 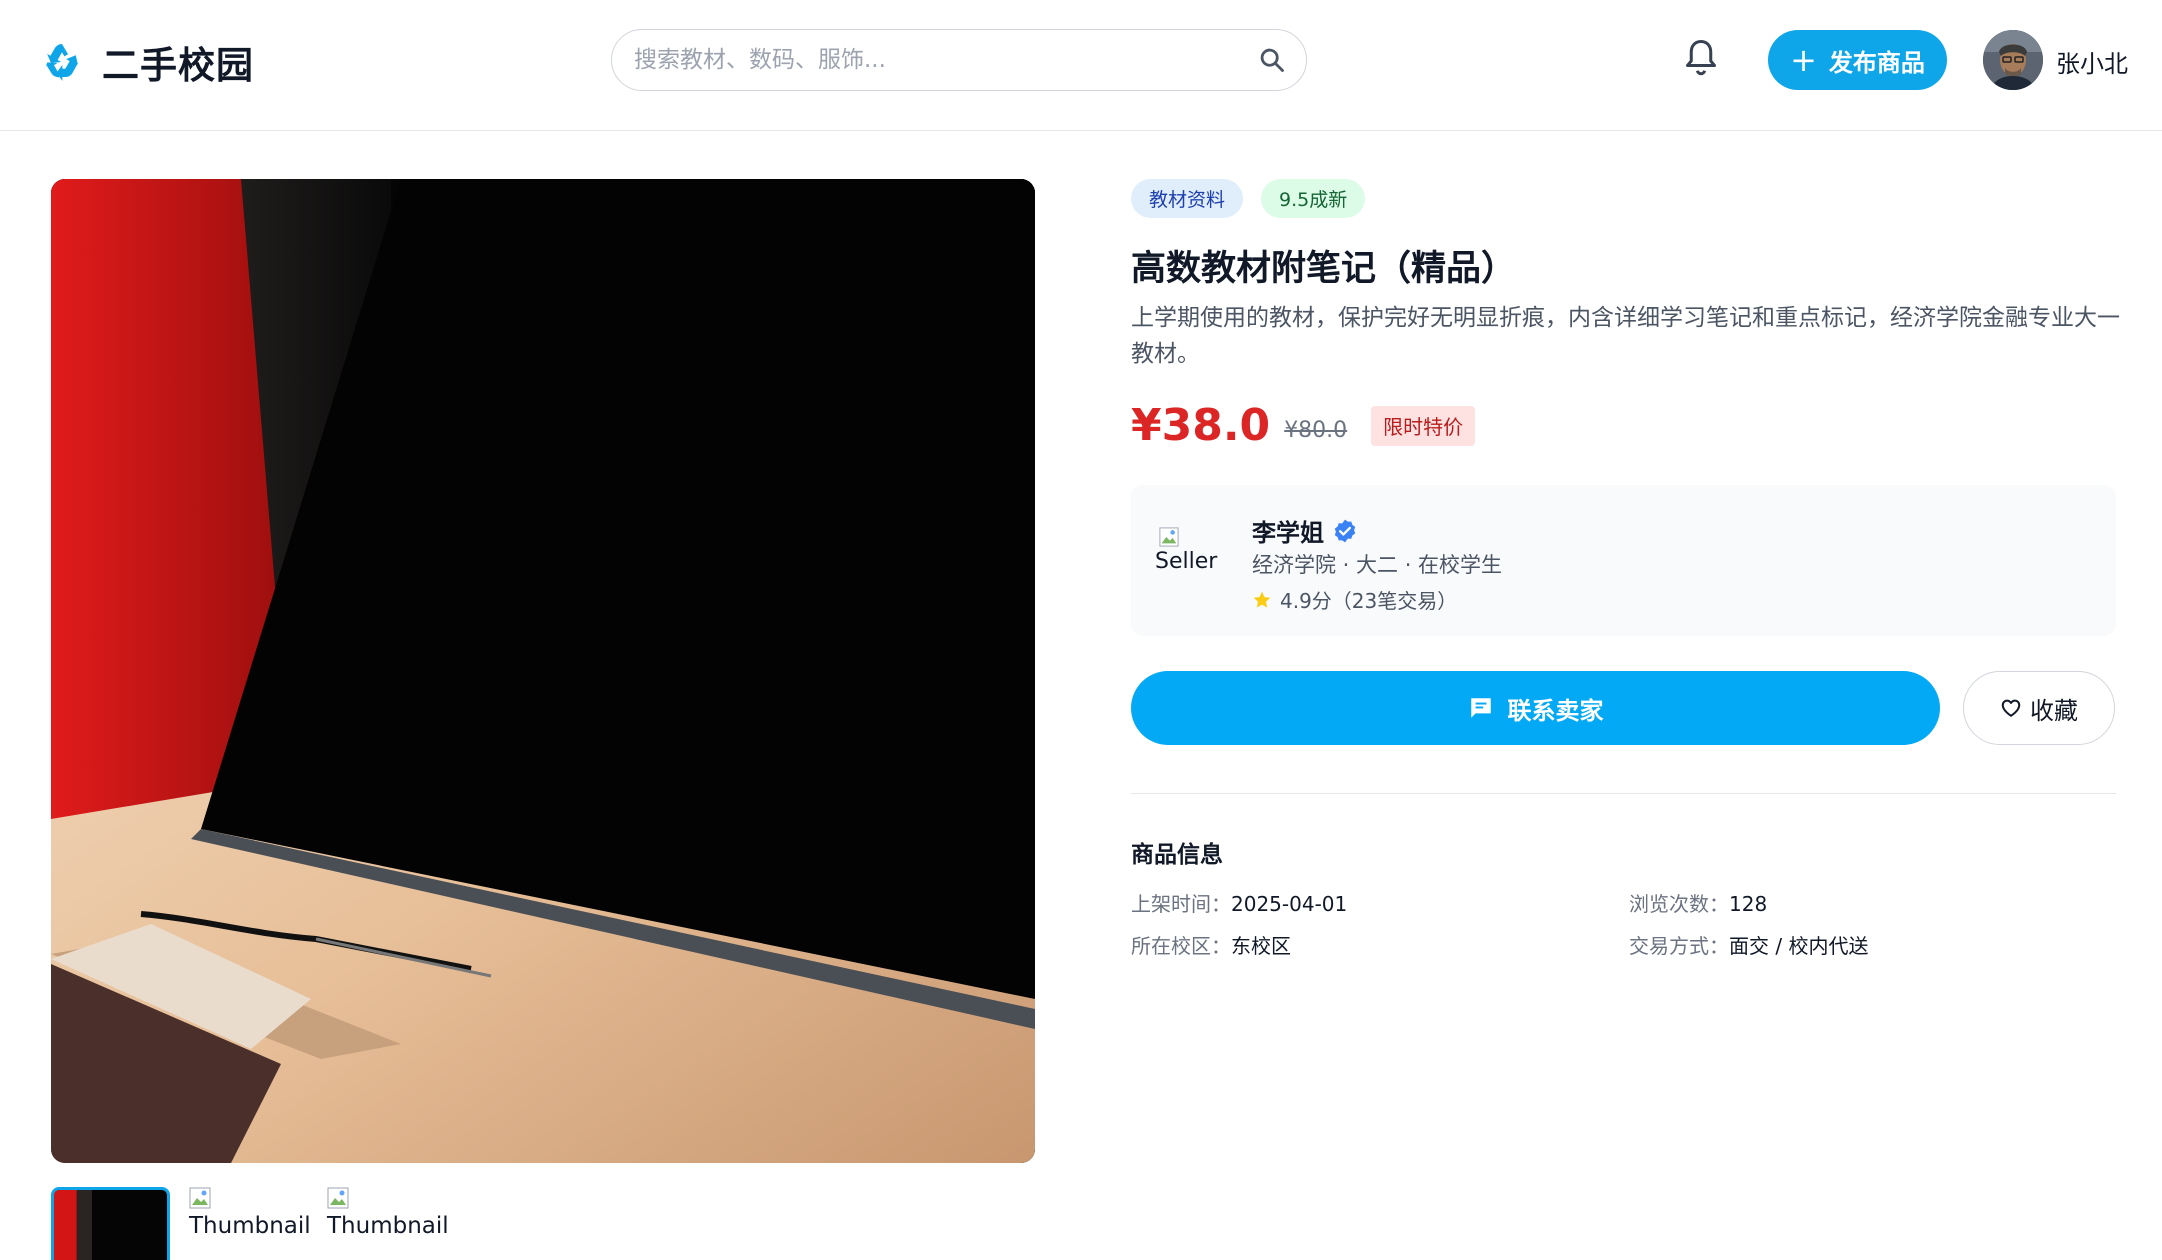 What do you see at coordinates (1423, 425) in the screenshot?
I see `promo-badge: 限时特价` at bounding box center [1423, 425].